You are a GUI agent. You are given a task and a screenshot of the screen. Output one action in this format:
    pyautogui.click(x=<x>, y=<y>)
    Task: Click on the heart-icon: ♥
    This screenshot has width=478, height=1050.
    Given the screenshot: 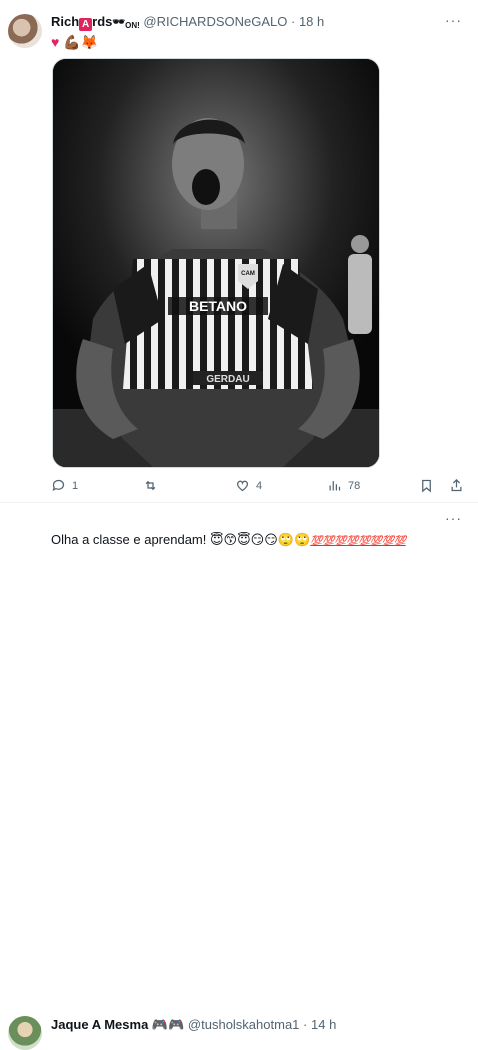 What is the action you would take?
    pyautogui.click(x=55, y=42)
    